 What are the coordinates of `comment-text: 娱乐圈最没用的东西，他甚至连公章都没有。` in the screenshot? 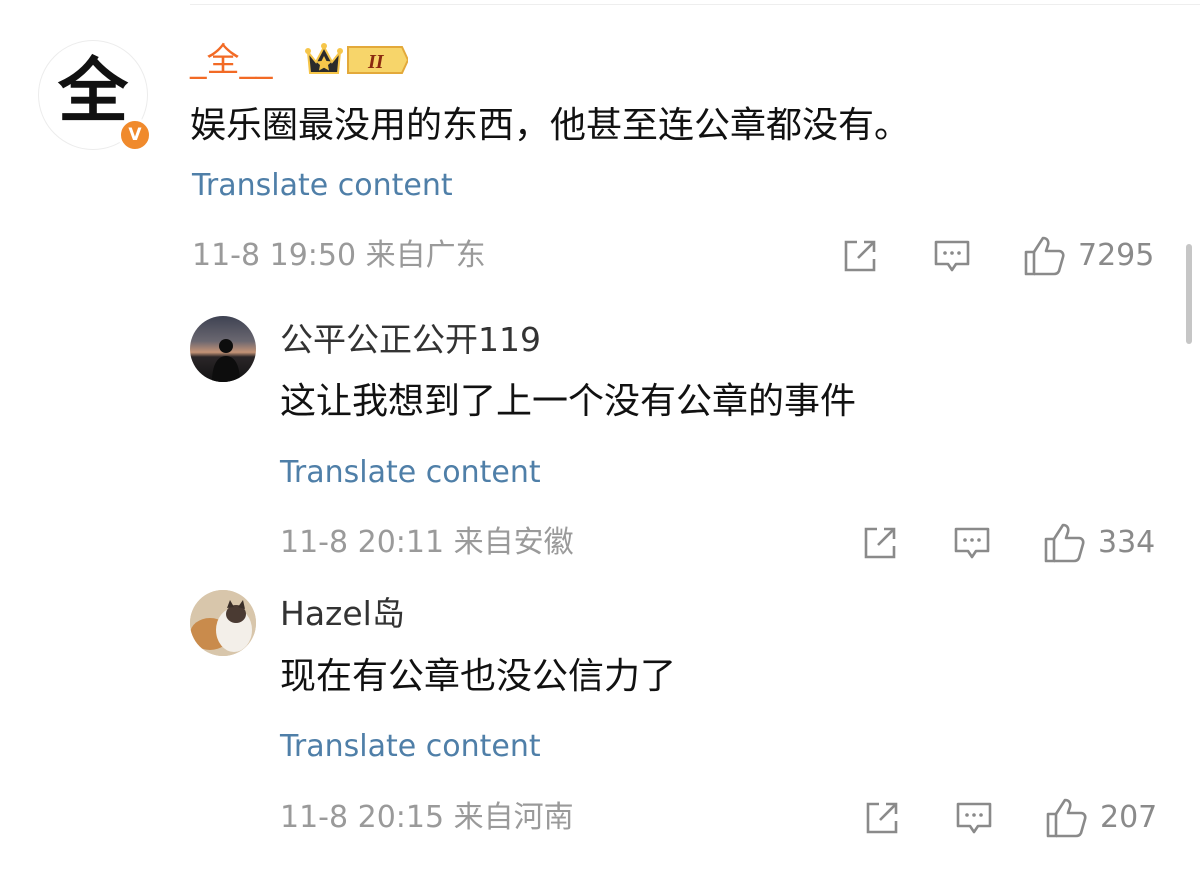 It's located at (550, 125).